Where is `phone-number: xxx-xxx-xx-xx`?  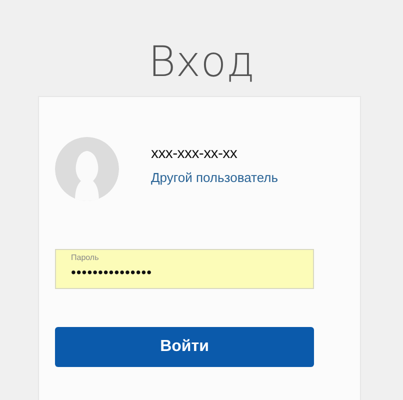 phone-number: xxx-xxx-xx-xx is located at coordinates (194, 153).